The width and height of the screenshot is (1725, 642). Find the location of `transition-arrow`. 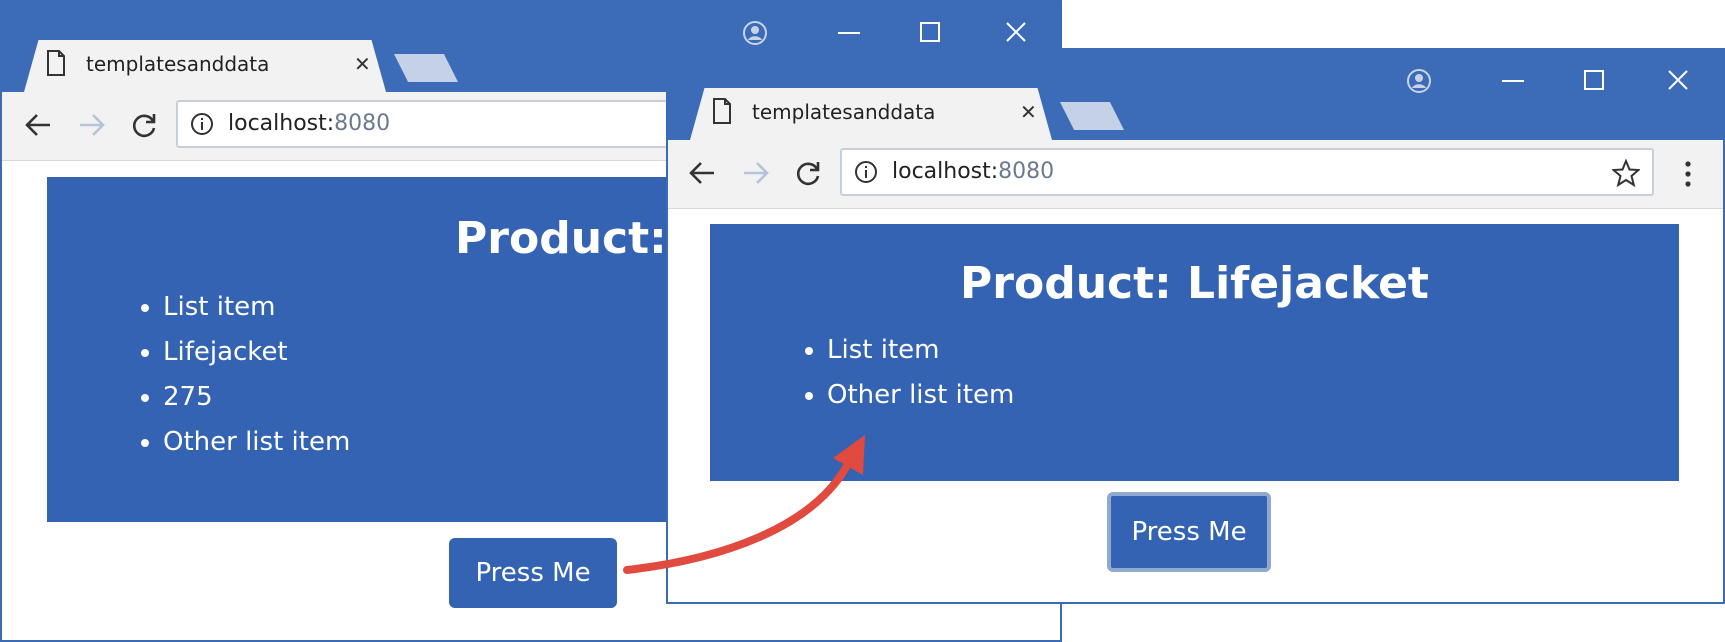

transition-arrow is located at coordinates (744, 504).